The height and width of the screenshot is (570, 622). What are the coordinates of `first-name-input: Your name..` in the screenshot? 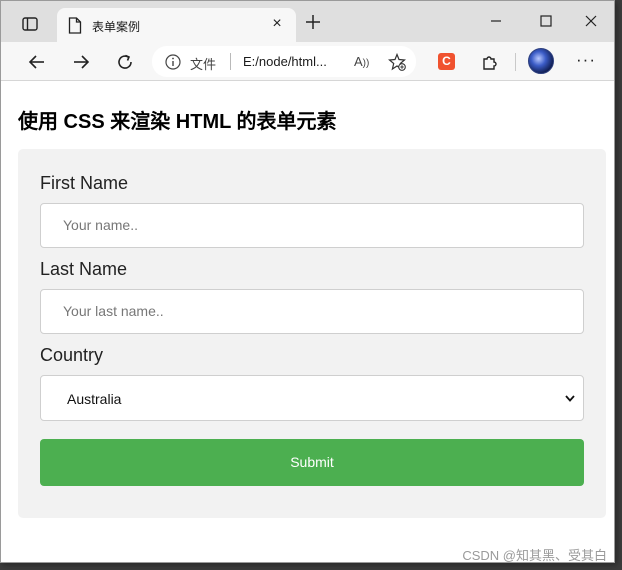 It's located at (312, 225).